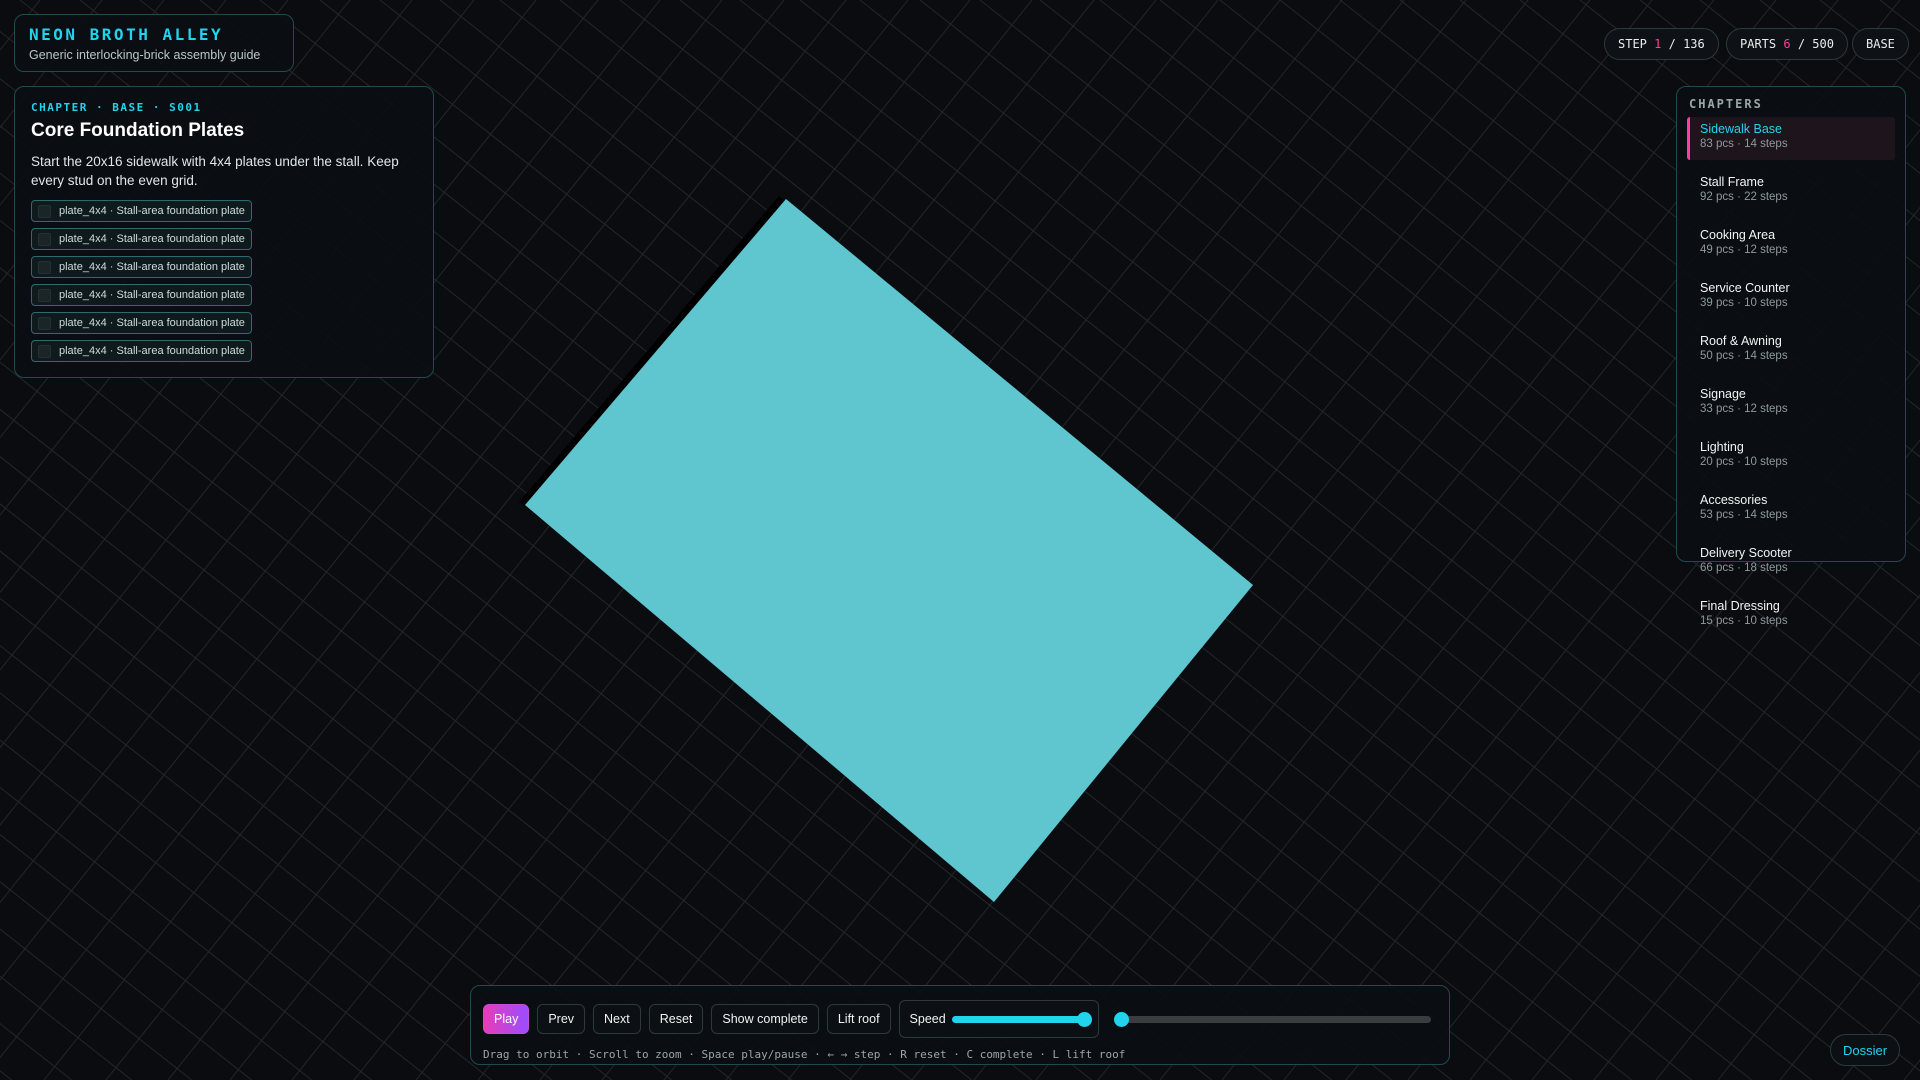 The image size is (1920, 1080). What do you see at coordinates (1791, 456) in the screenshot?
I see `chapter-item: Lighting 20 pcs · 10 steps` at bounding box center [1791, 456].